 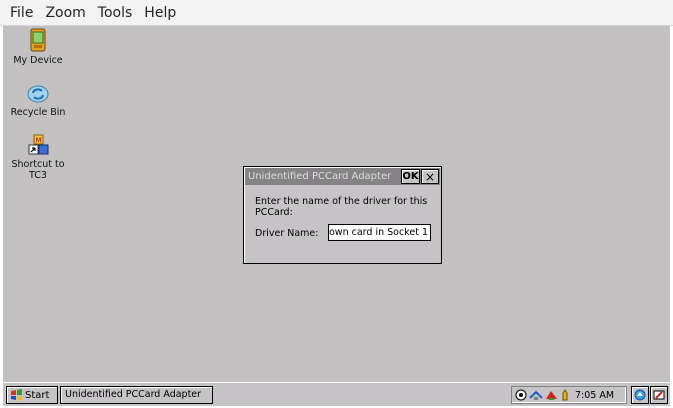 What do you see at coordinates (115, 13) in the screenshot?
I see `menu-tools: Tools` at bounding box center [115, 13].